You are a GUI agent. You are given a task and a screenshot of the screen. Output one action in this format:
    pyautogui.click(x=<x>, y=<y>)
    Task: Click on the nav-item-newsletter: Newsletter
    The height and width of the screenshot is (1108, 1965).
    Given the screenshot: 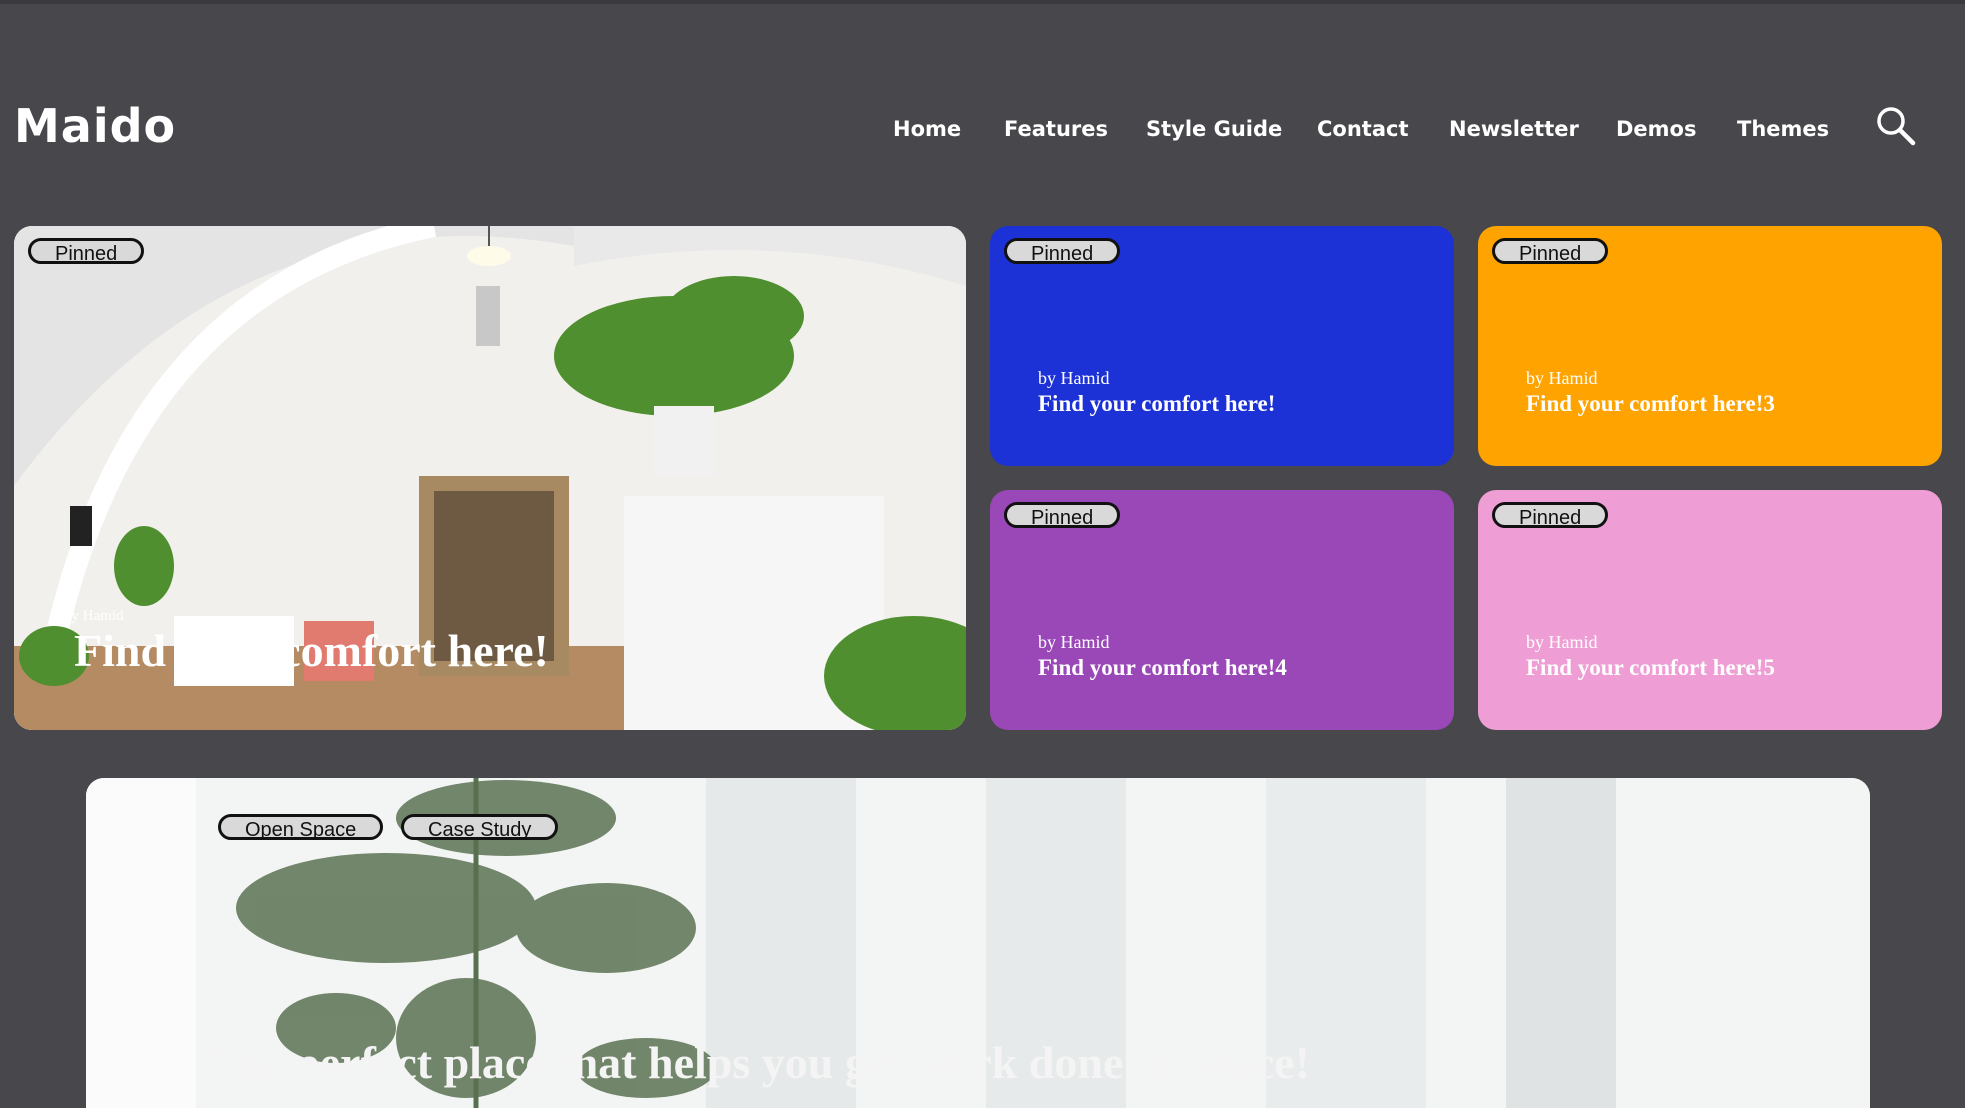 What is the action you would take?
    pyautogui.click(x=1514, y=129)
    